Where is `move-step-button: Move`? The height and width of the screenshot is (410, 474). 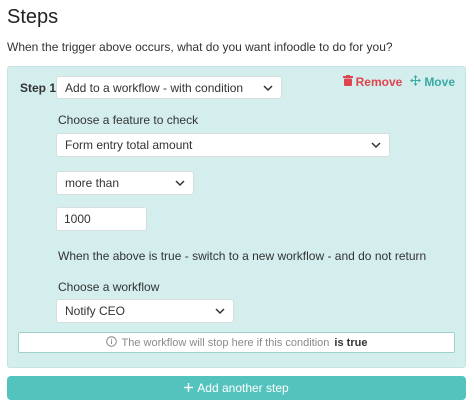
move-step-button: Move is located at coordinates (432, 82).